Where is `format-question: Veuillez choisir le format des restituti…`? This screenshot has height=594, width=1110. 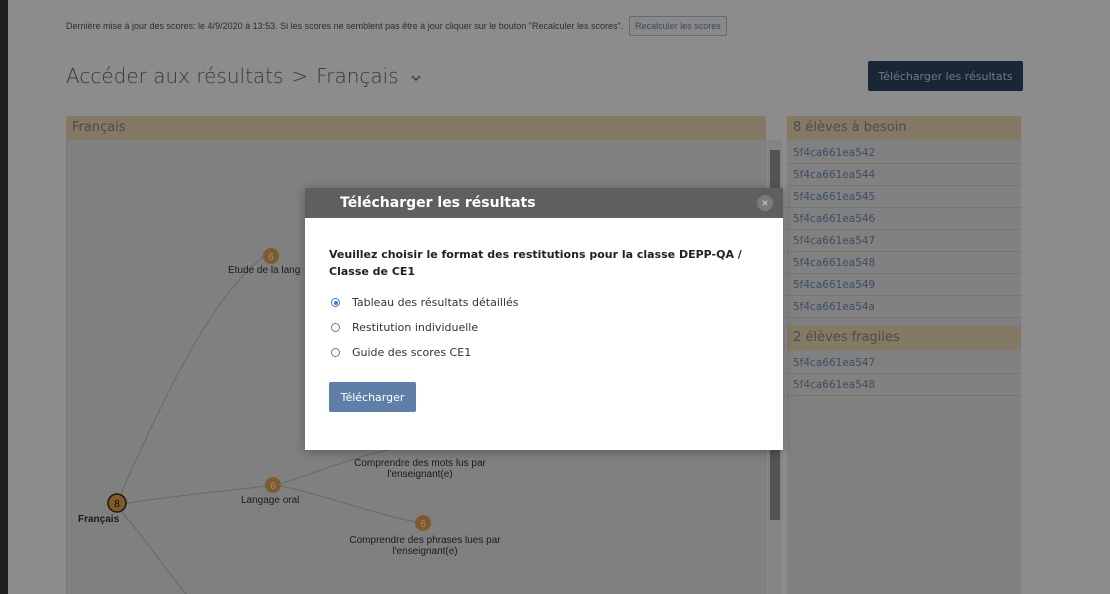
format-question: Veuillez choisir le format des restituti… is located at coordinates (535, 263).